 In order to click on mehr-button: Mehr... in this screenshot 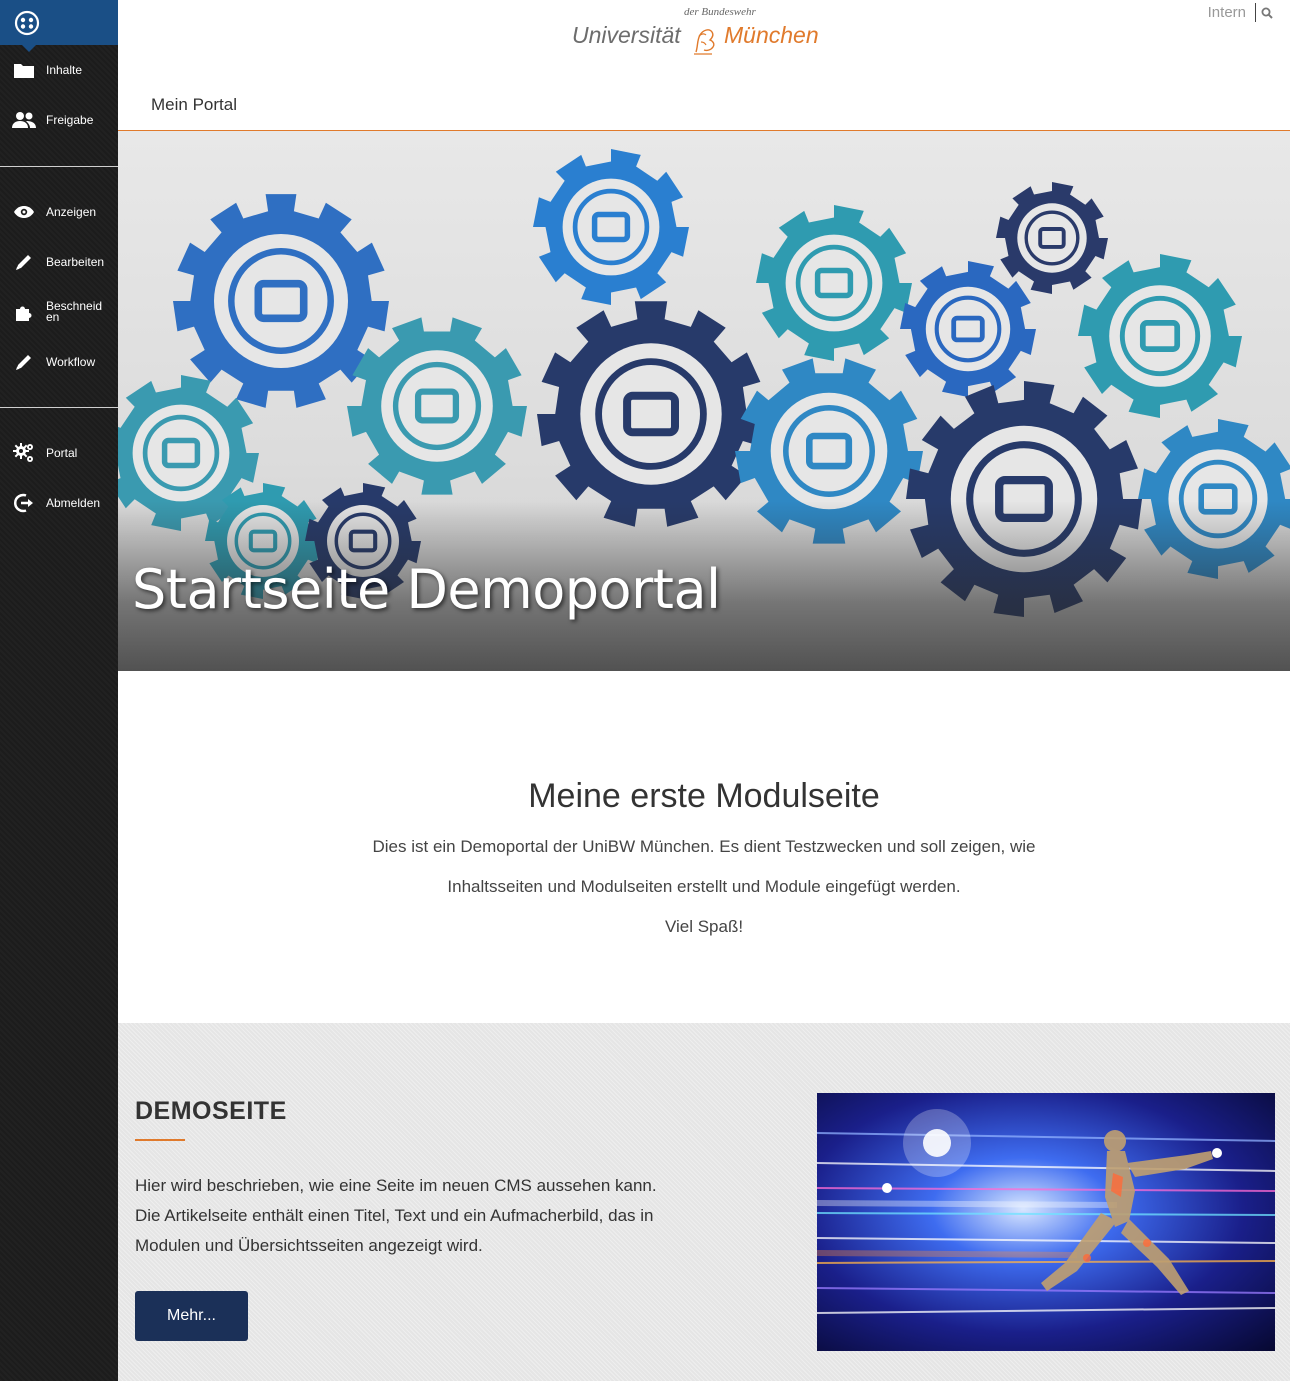, I will do `click(191, 1316)`.